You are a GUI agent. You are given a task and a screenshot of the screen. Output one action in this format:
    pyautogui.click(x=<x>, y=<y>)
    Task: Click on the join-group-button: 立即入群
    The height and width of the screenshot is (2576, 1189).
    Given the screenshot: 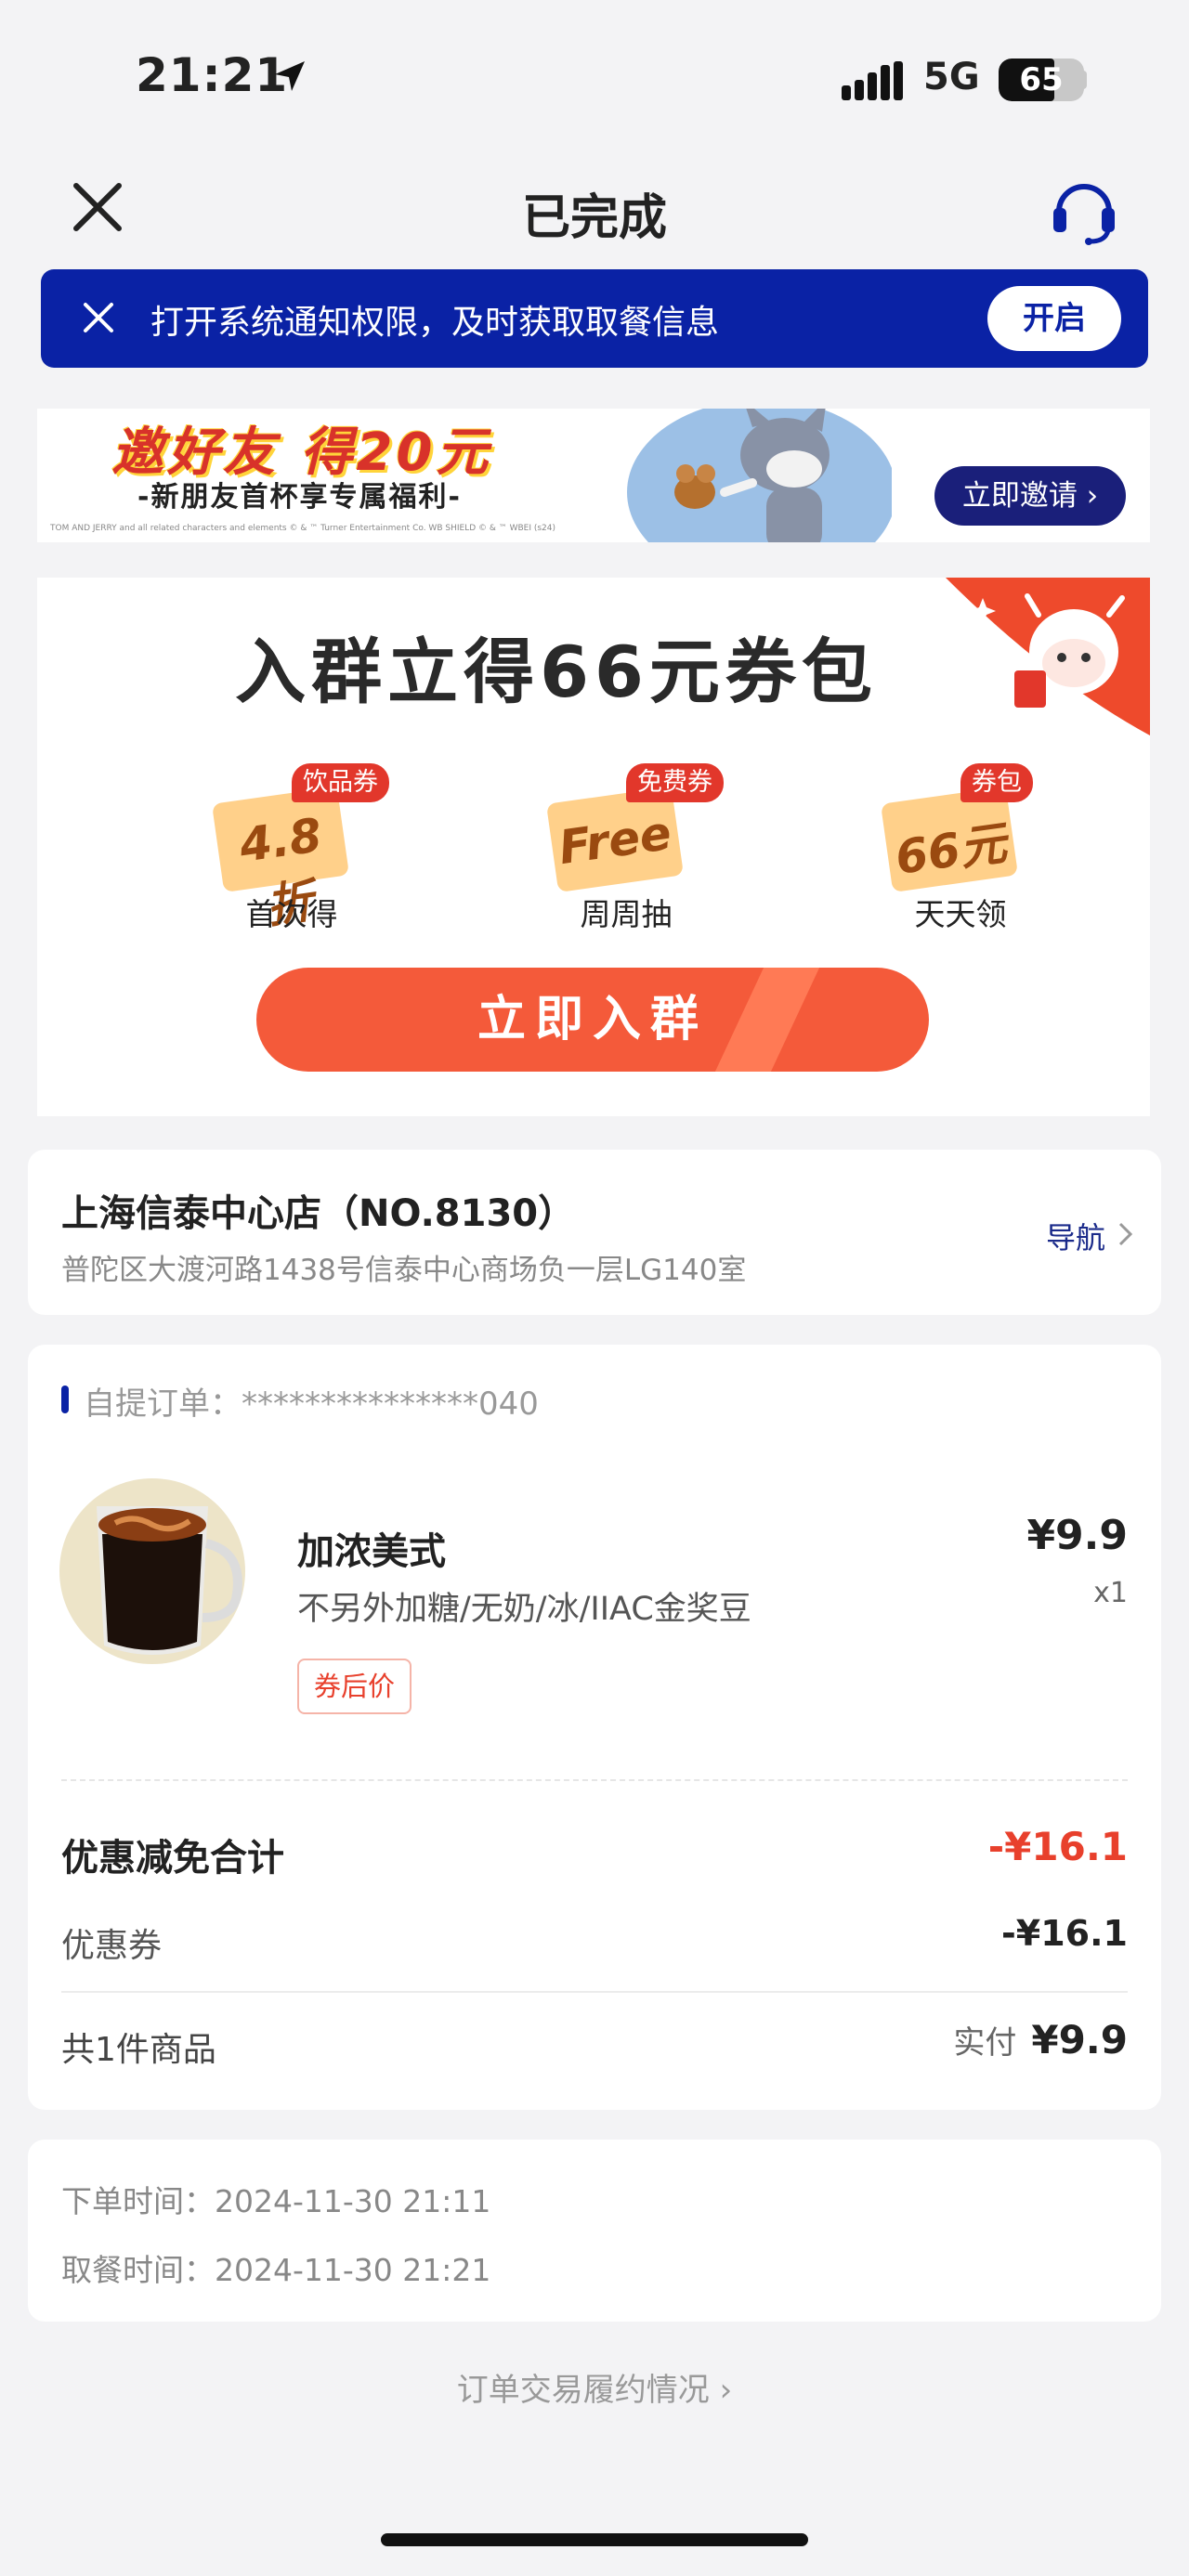 What is the action you would take?
    pyautogui.click(x=593, y=1020)
    